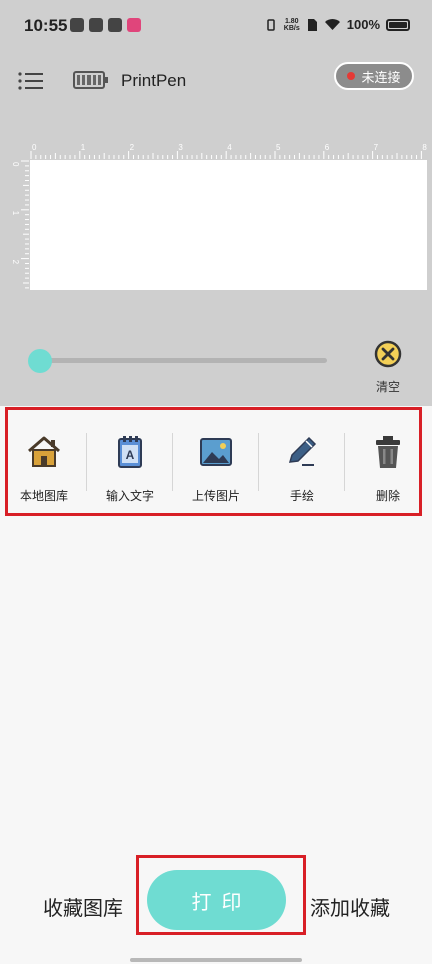 Image resolution: width=432 pixels, height=964 pixels. I want to click on add-favorite-button: 添加收藏, so click(350, 906).